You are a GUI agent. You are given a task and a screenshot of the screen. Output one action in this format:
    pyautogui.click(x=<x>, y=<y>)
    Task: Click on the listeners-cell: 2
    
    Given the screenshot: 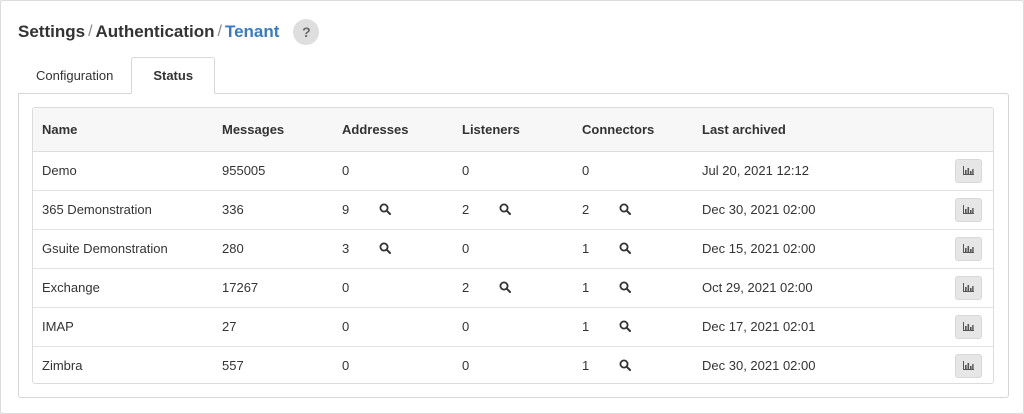 What is the action you would take?
    pyautogui.click(x=513, y=209)
    